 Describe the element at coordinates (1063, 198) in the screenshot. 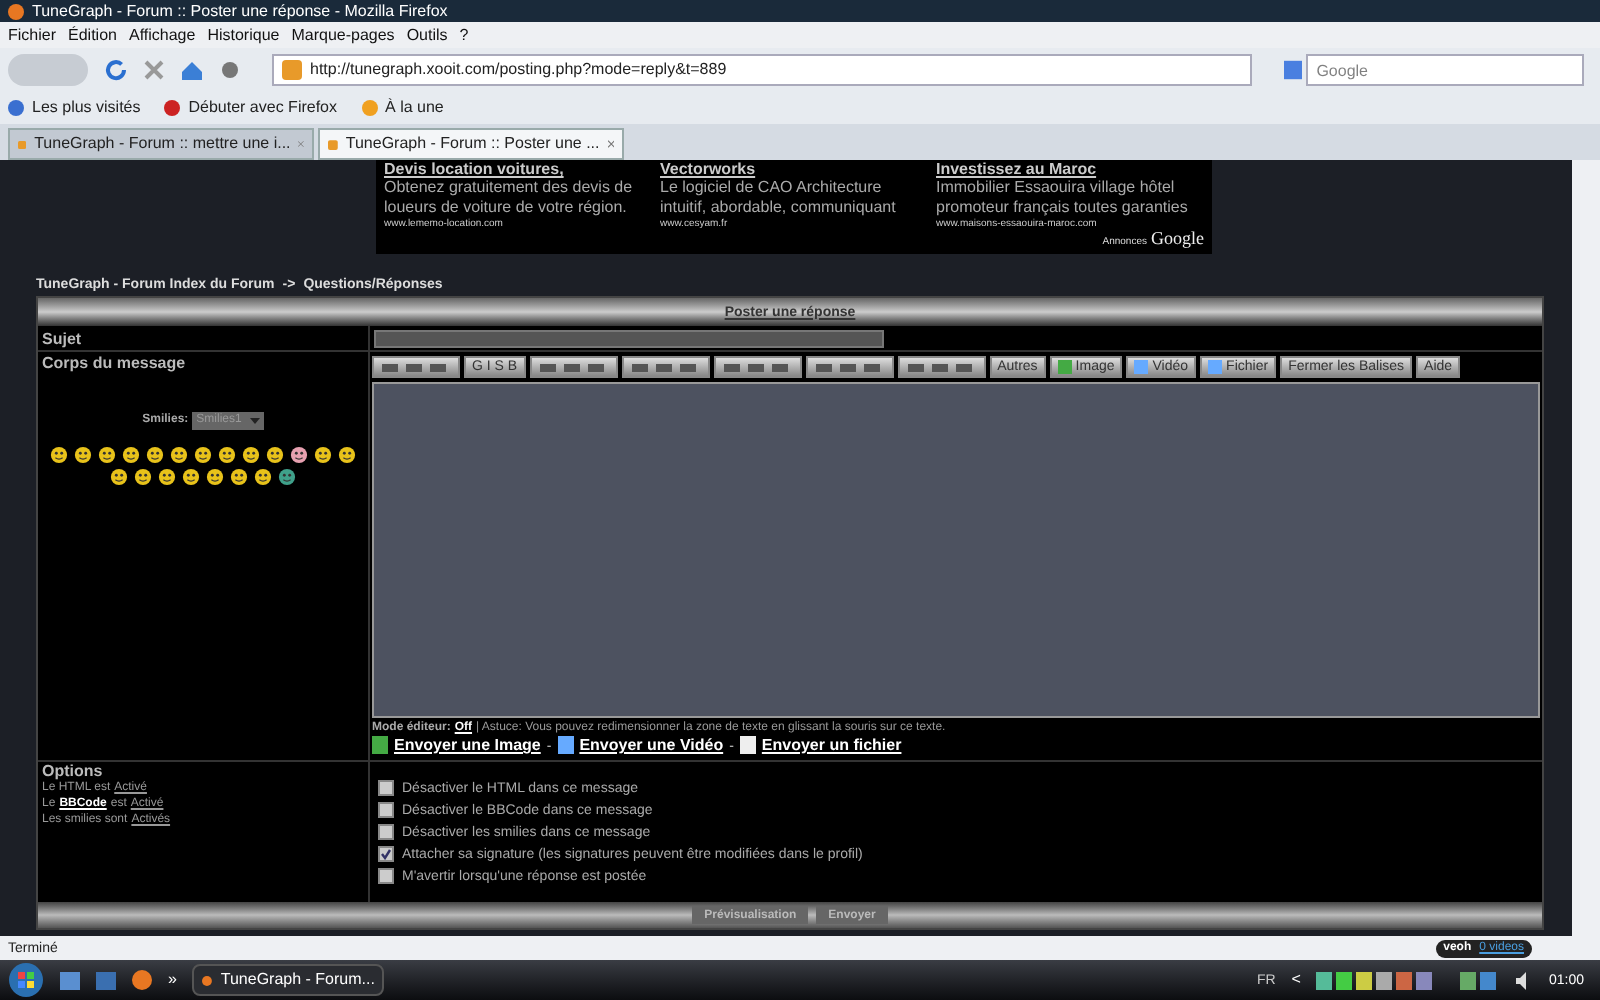

I see `ad-text: Immobilier Essaouira village hôtel promoteur français toutes garanties` at that location.